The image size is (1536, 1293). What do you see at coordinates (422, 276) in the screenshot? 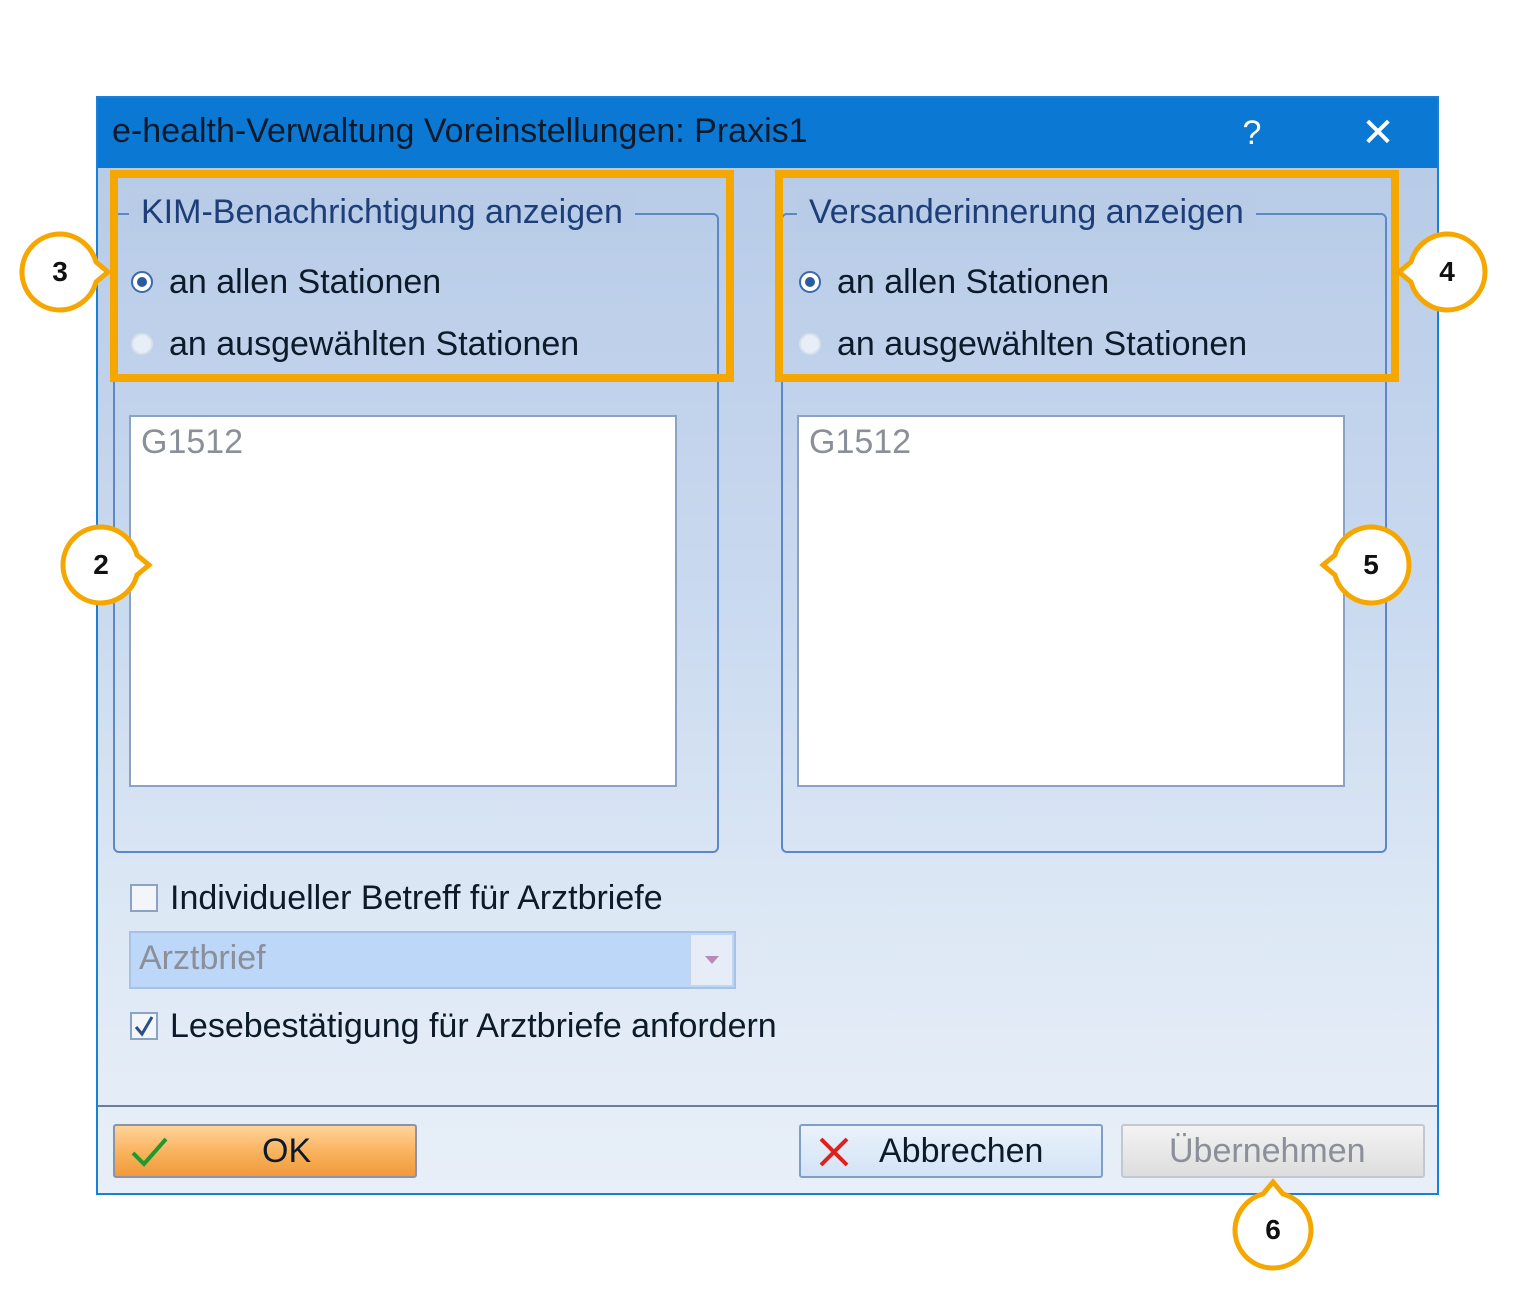
I see `highlight-box-kim` at bounding box center [422, 276].